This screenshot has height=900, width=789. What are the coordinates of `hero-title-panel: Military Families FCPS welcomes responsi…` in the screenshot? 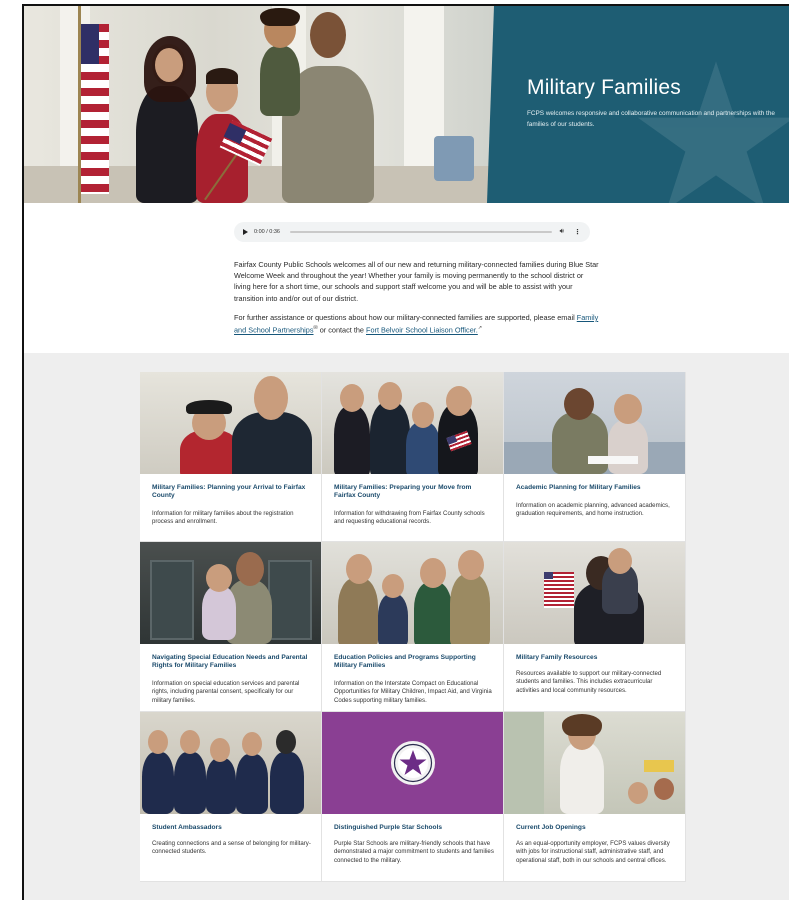 It's located at (638, 104).